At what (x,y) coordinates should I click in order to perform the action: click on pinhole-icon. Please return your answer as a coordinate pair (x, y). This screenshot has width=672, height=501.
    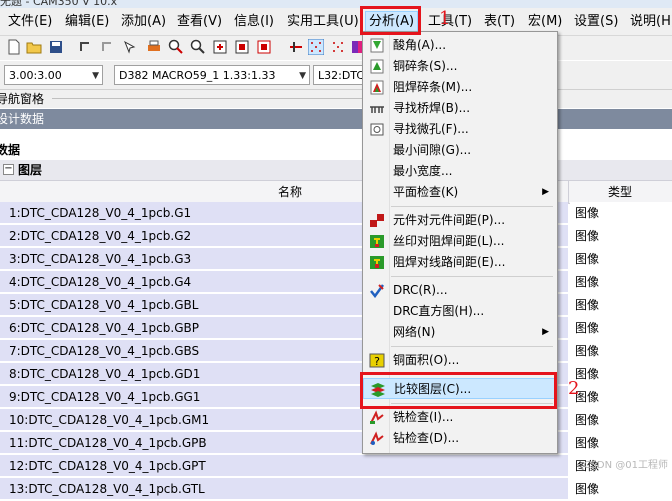
    Looking at the image, I should click on (377, 129).